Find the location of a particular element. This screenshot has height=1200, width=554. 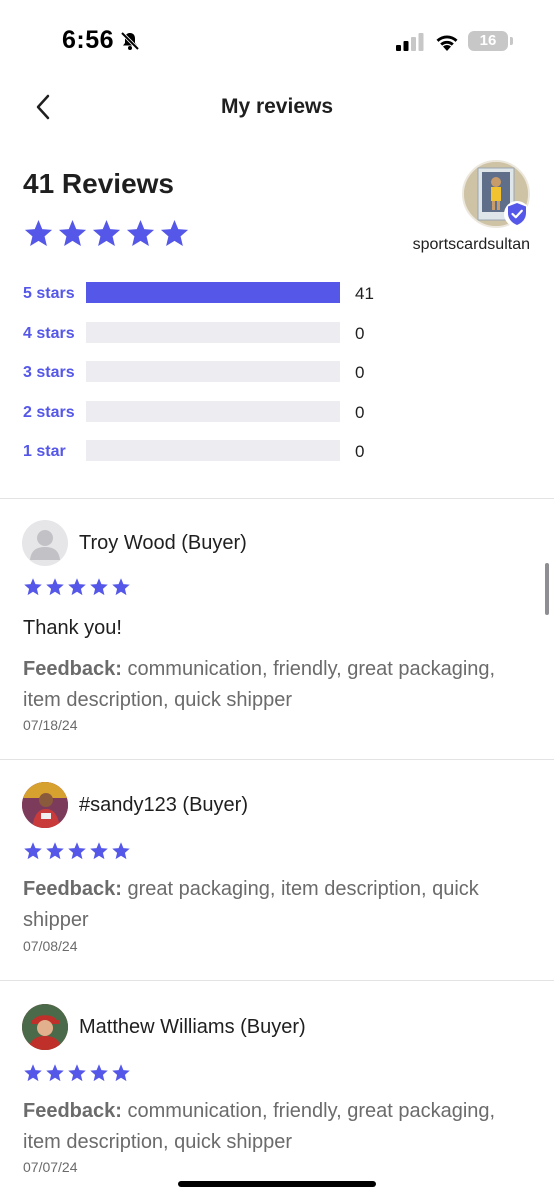

battery-icon: 16 is located at coordinates (488, 41).